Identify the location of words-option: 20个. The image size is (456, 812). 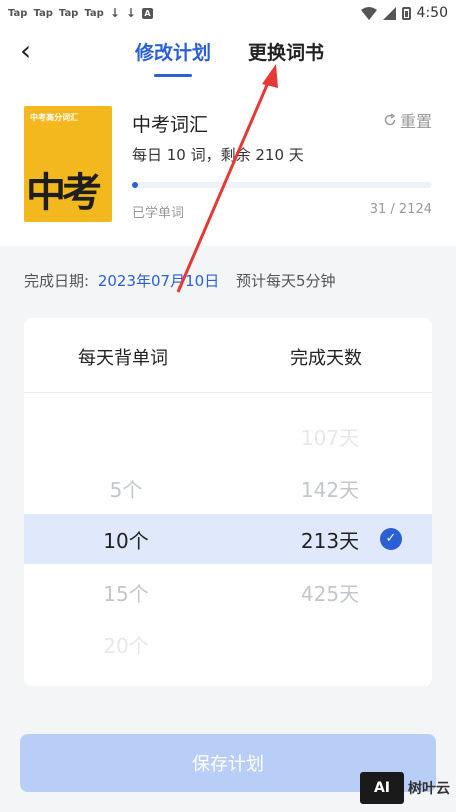
(126, 644).